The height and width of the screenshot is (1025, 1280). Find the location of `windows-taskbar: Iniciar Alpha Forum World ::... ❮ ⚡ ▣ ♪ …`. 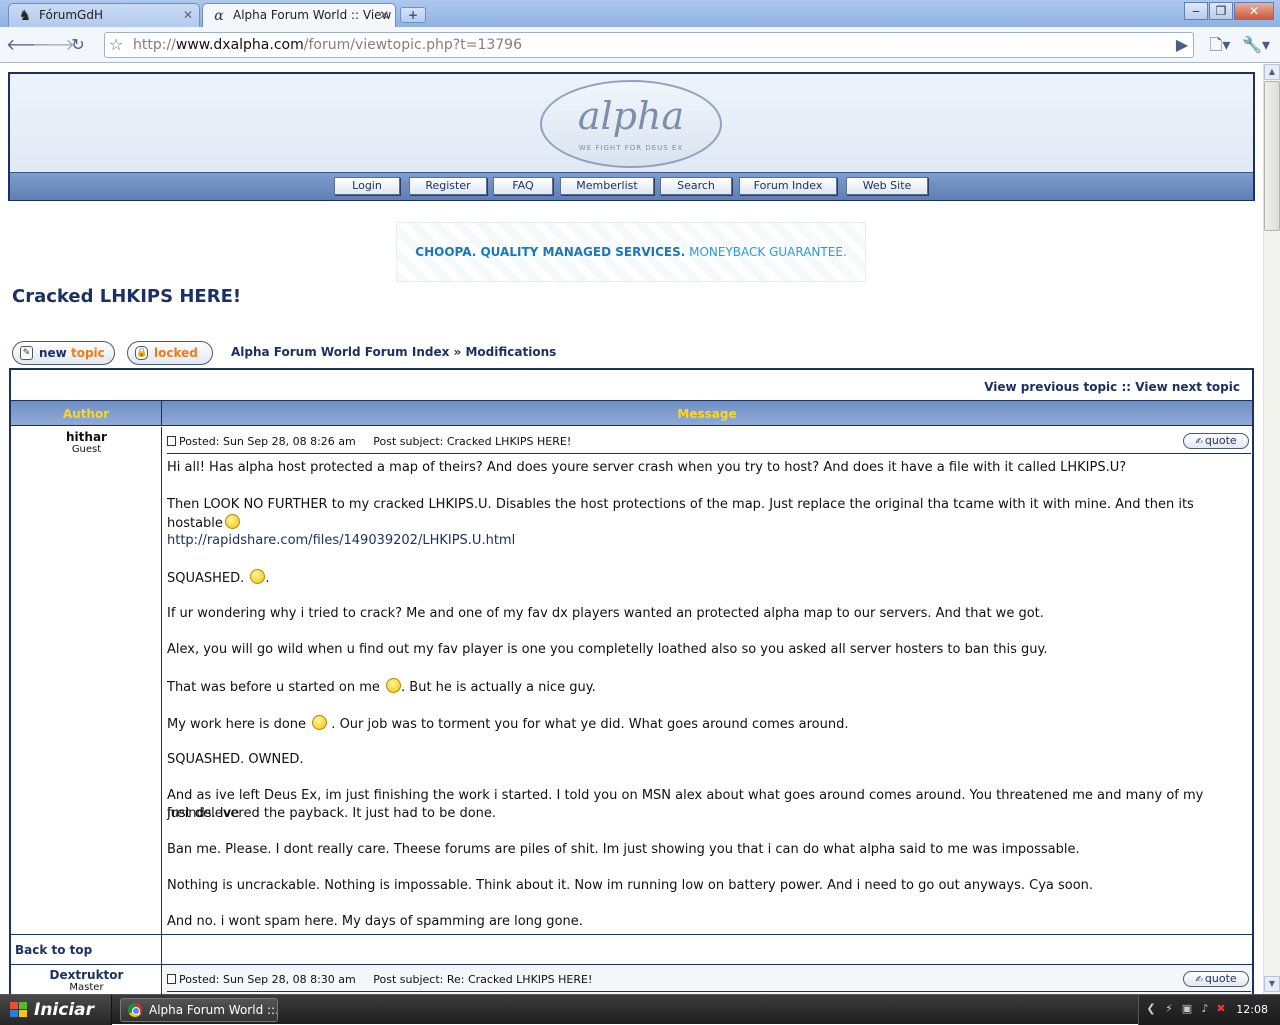

windows-taskbar: Iniciar Alpha Forum World ::... ❮ ⚡ ▣ ♪ … is located at coordinates (640, 1009).